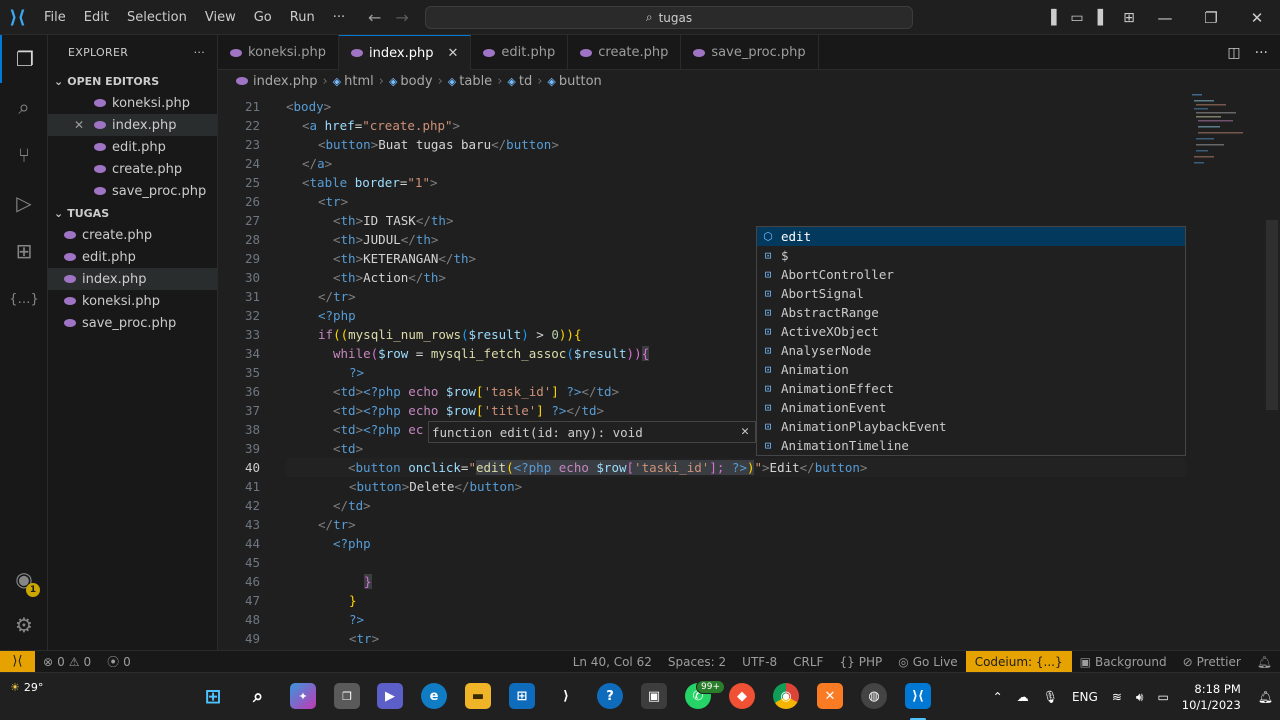 This screenshot has width=1280, height=720. What do you see at coordinates (1077, 18) in the screenshot?
I see `toggle-panel-icon: ▭` at bounding box center [1077, 18].